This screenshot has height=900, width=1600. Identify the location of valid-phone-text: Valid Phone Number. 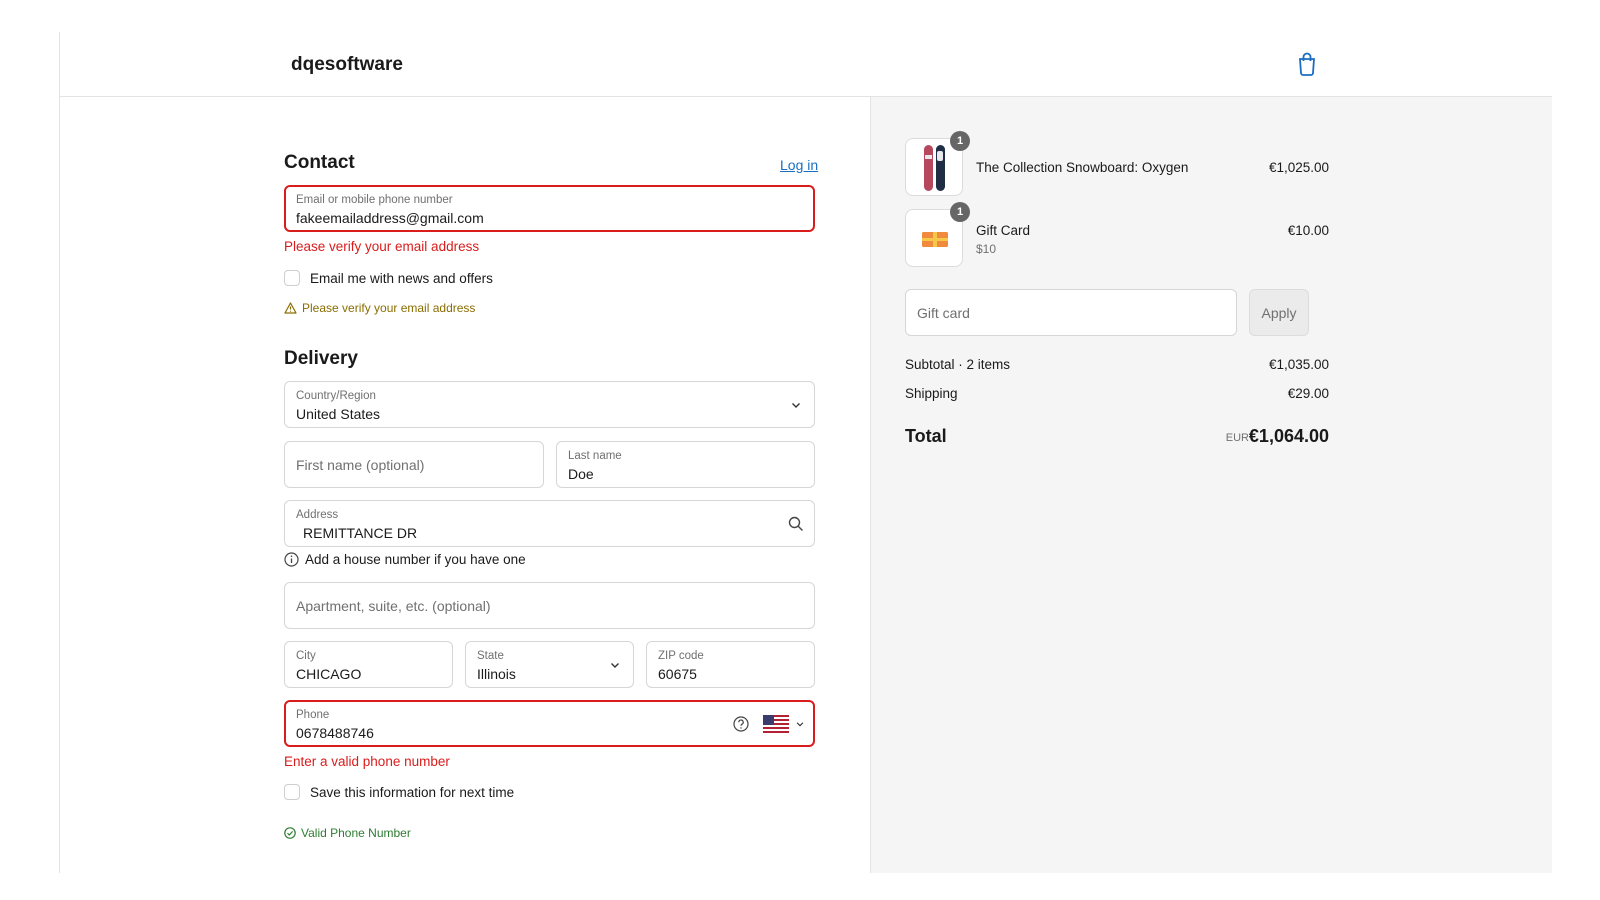
(356, 833).